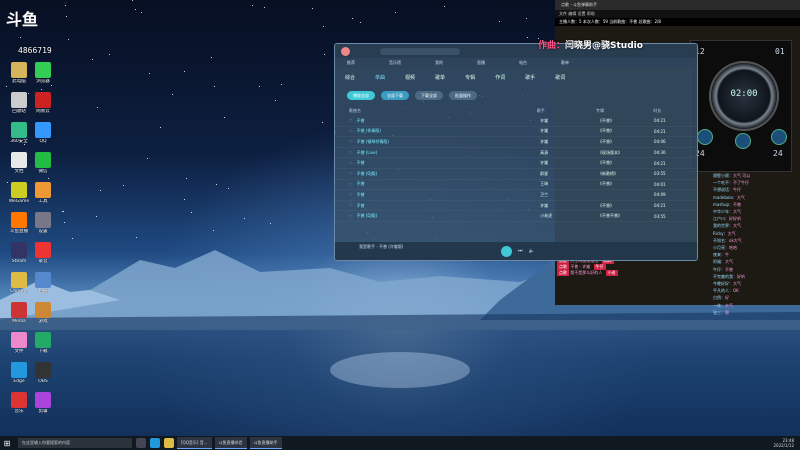 The height and width of the screenshot is (450, 800). What do you see at coordinates (523, 63) in the screenshot?
I see `subnav-item: 电台` at bounding box center [523, 63].